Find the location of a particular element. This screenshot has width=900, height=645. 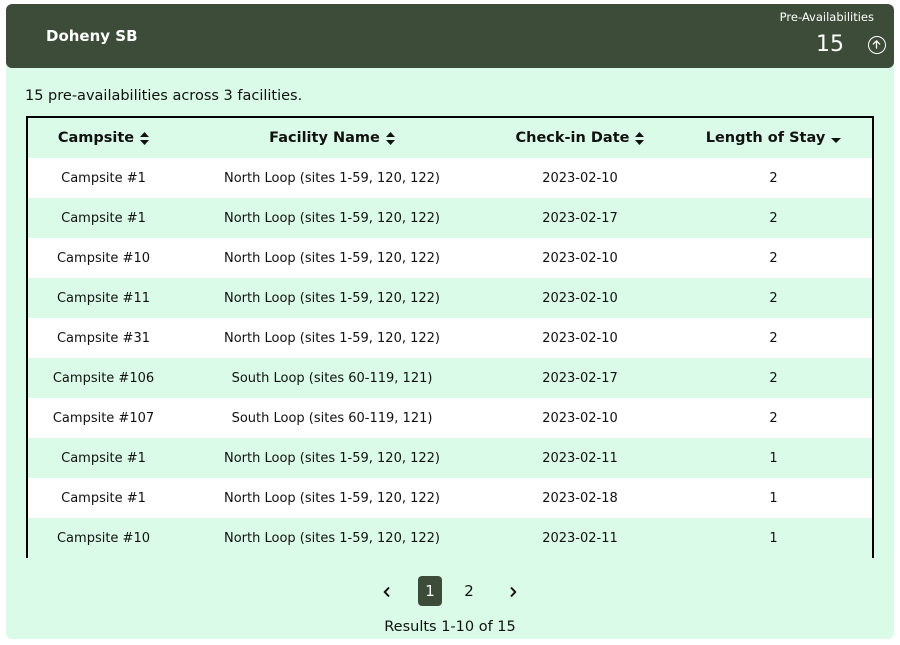

cell-campsite: Campsite #31 is located at coordinates (103, 338).